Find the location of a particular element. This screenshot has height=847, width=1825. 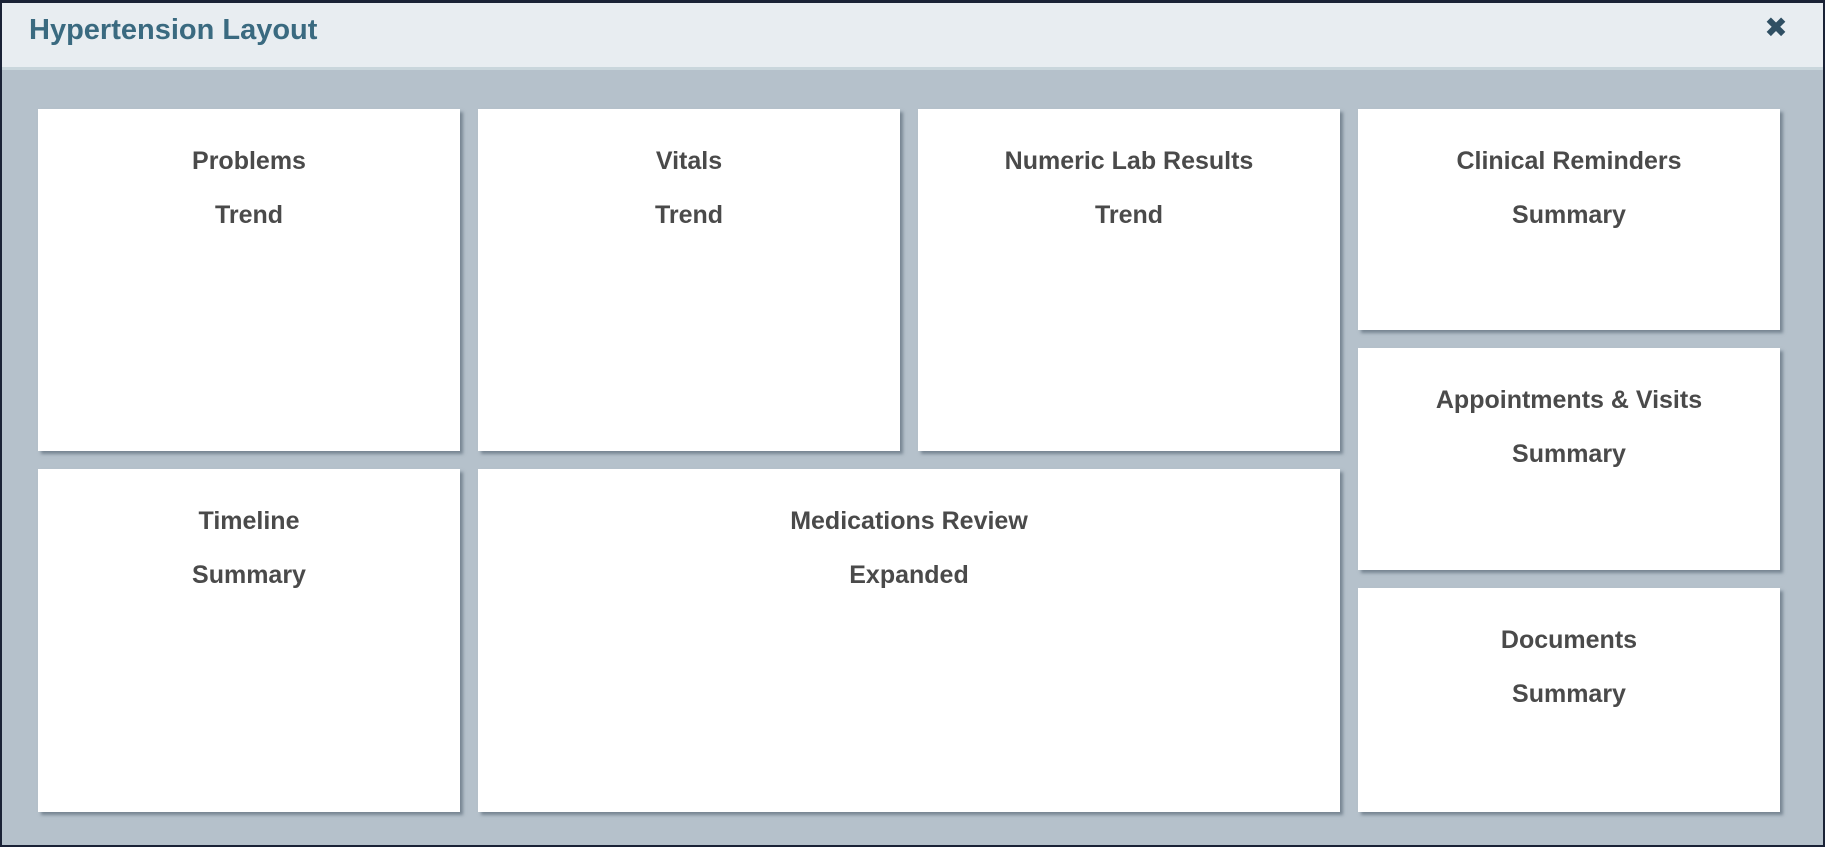

tile-numeric-lab-results: Numeric Lab Results Trend is located at coordinates (1129, 280).